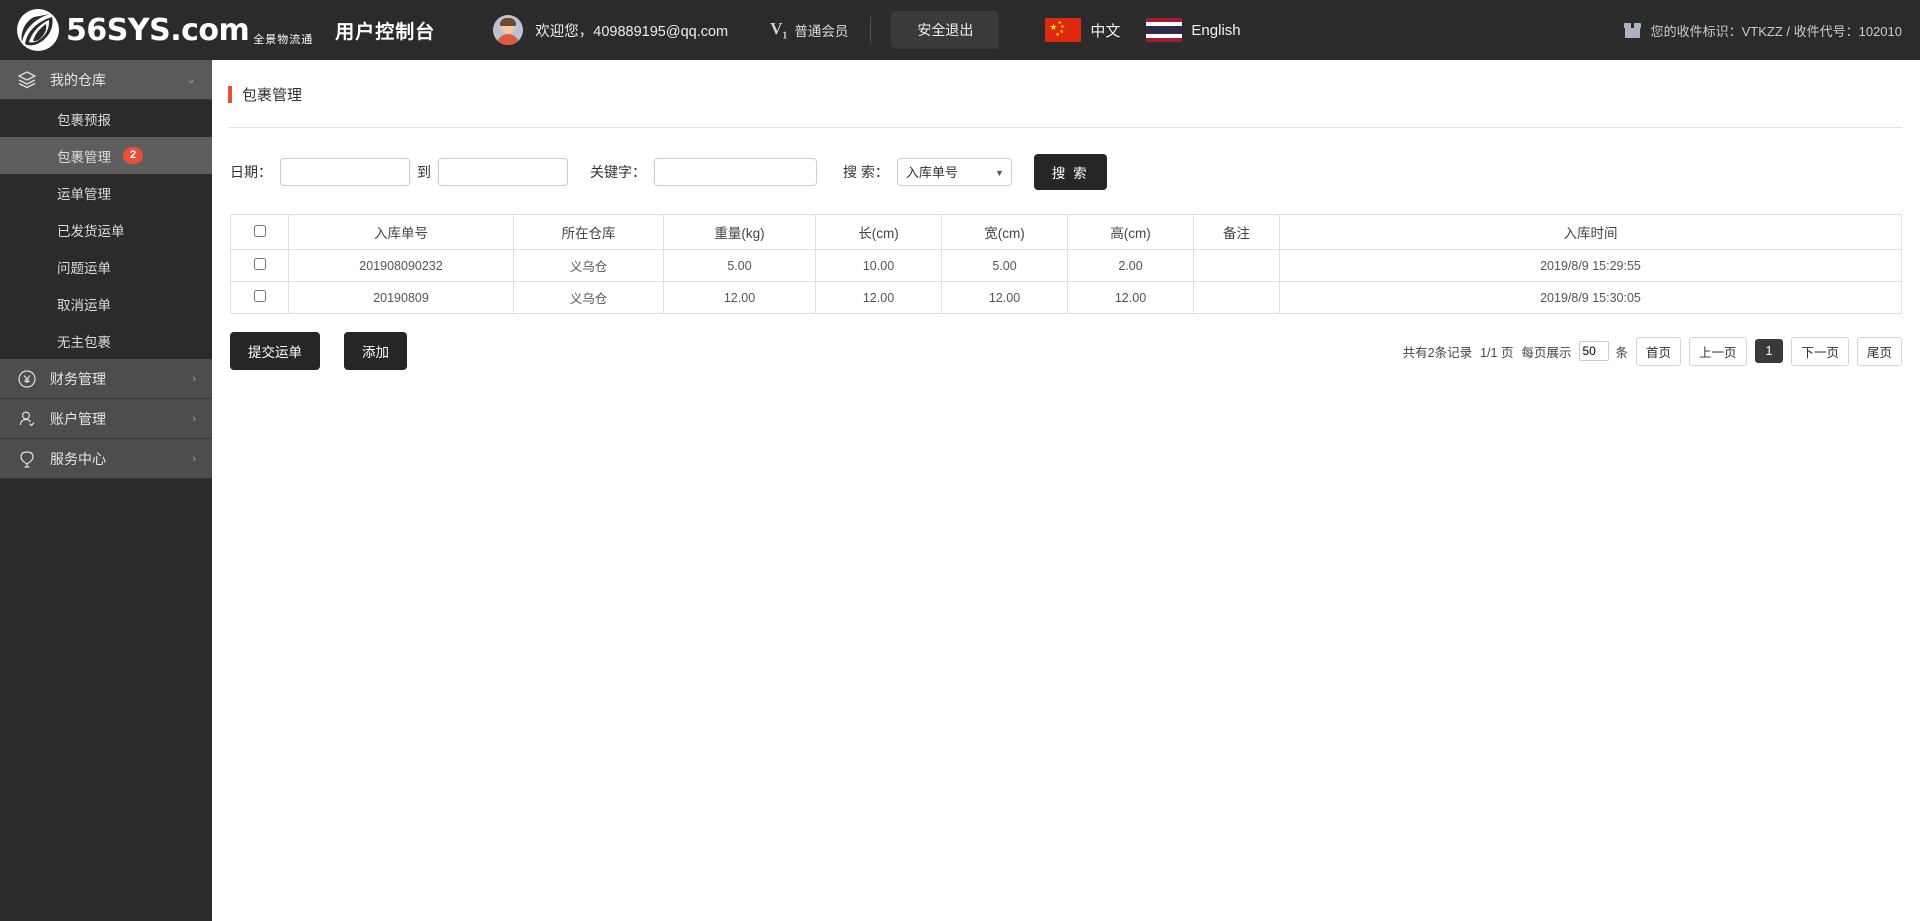  Describe the element at coordinates (283, 39) in the screenshot. I see `logo-tagline: 全景物流通` at that location.